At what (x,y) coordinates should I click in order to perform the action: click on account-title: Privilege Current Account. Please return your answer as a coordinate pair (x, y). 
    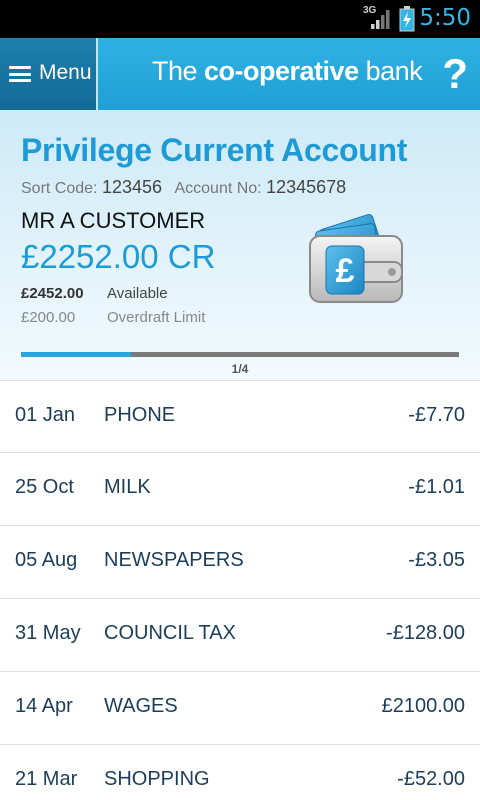
    Looking at the image, I should click on (214, 150).